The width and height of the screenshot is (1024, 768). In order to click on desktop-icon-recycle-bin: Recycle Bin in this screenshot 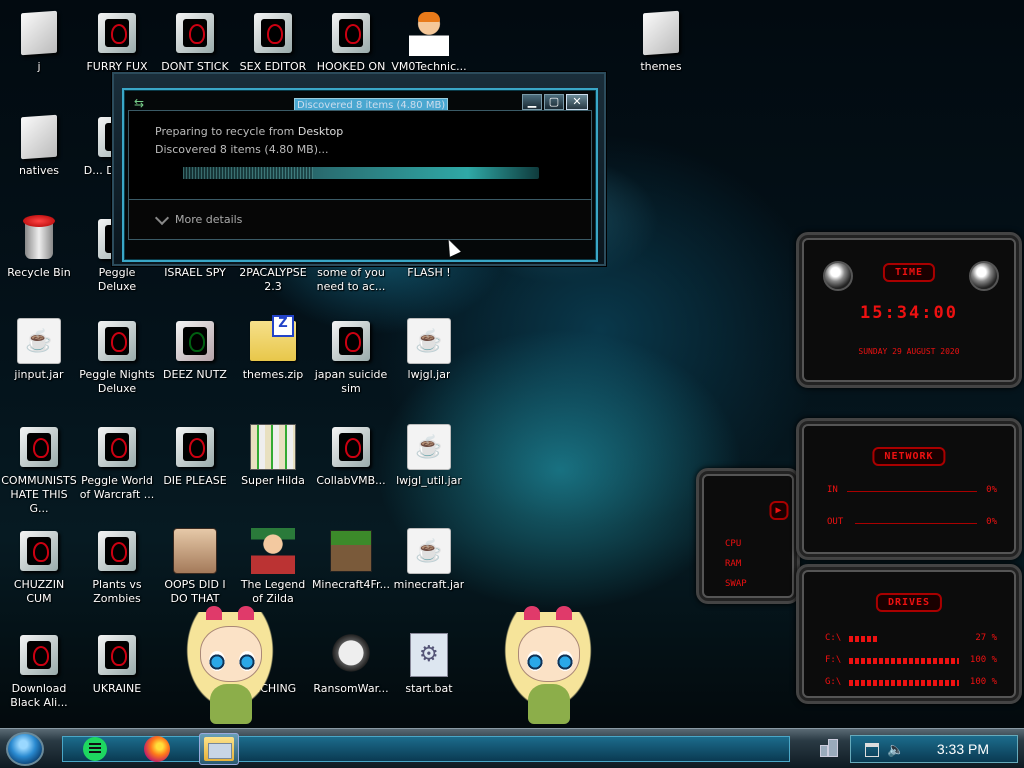, I will do `click(39, 247)`.